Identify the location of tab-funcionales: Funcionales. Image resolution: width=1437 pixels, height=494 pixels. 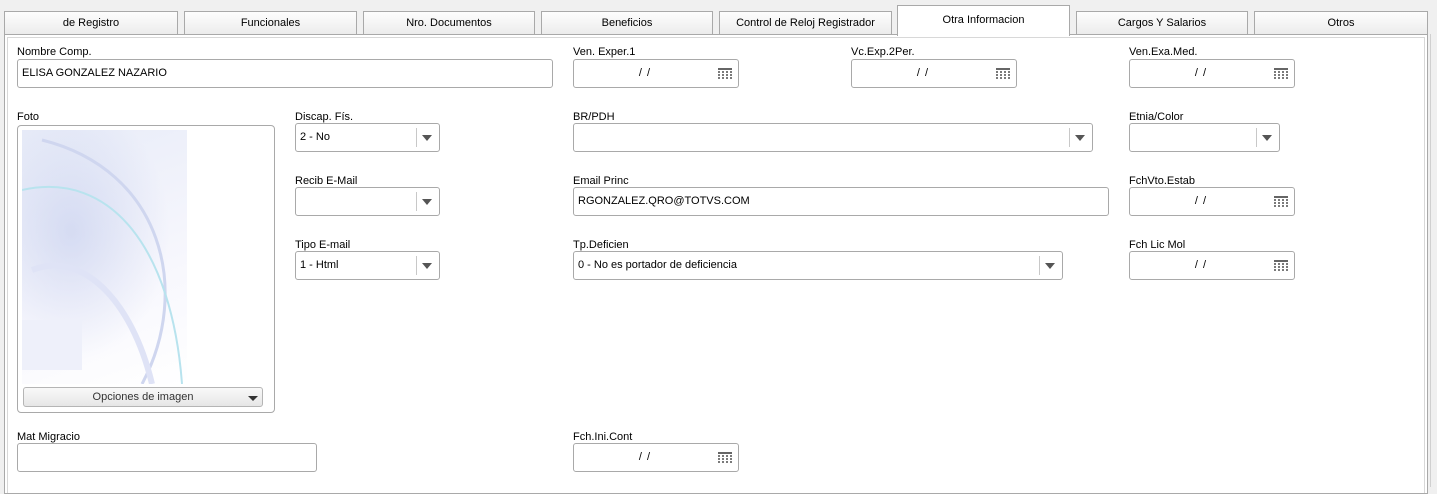
(270, 22).